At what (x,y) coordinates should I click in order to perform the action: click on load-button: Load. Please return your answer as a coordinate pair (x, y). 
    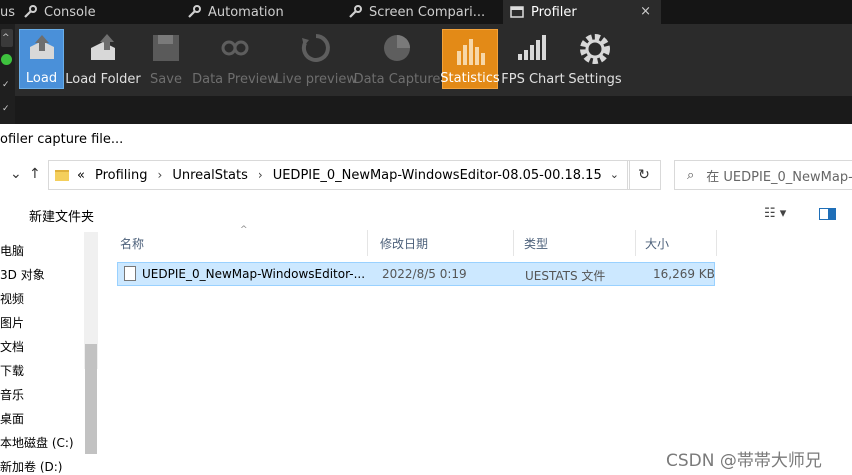
    Looking at the image, I should click on (41, 59).